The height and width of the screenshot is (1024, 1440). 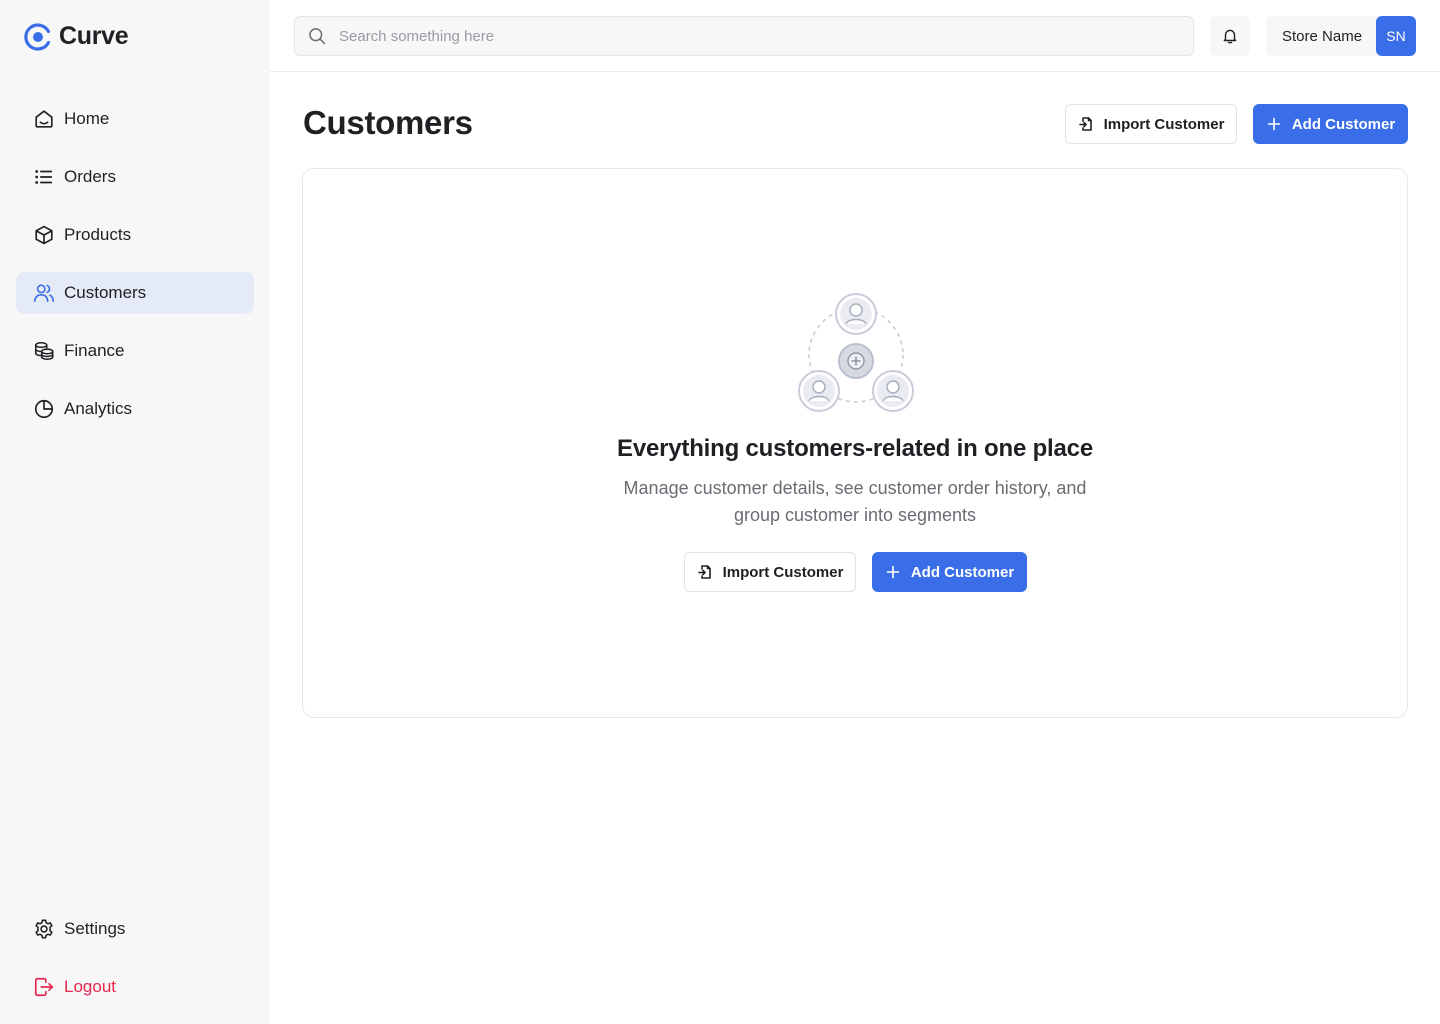 What do you see at coordinates (388, 122) in the screenshot?
I see `page-title: Customers` at bounding box center [388, 122].